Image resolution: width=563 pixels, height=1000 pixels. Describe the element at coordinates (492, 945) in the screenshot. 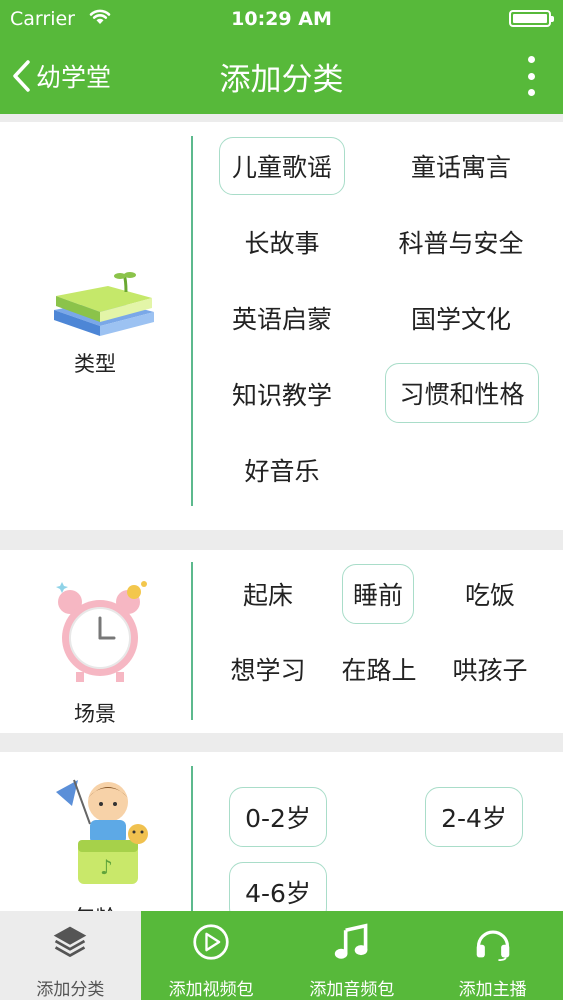

I see `headphones-icon` at that location.